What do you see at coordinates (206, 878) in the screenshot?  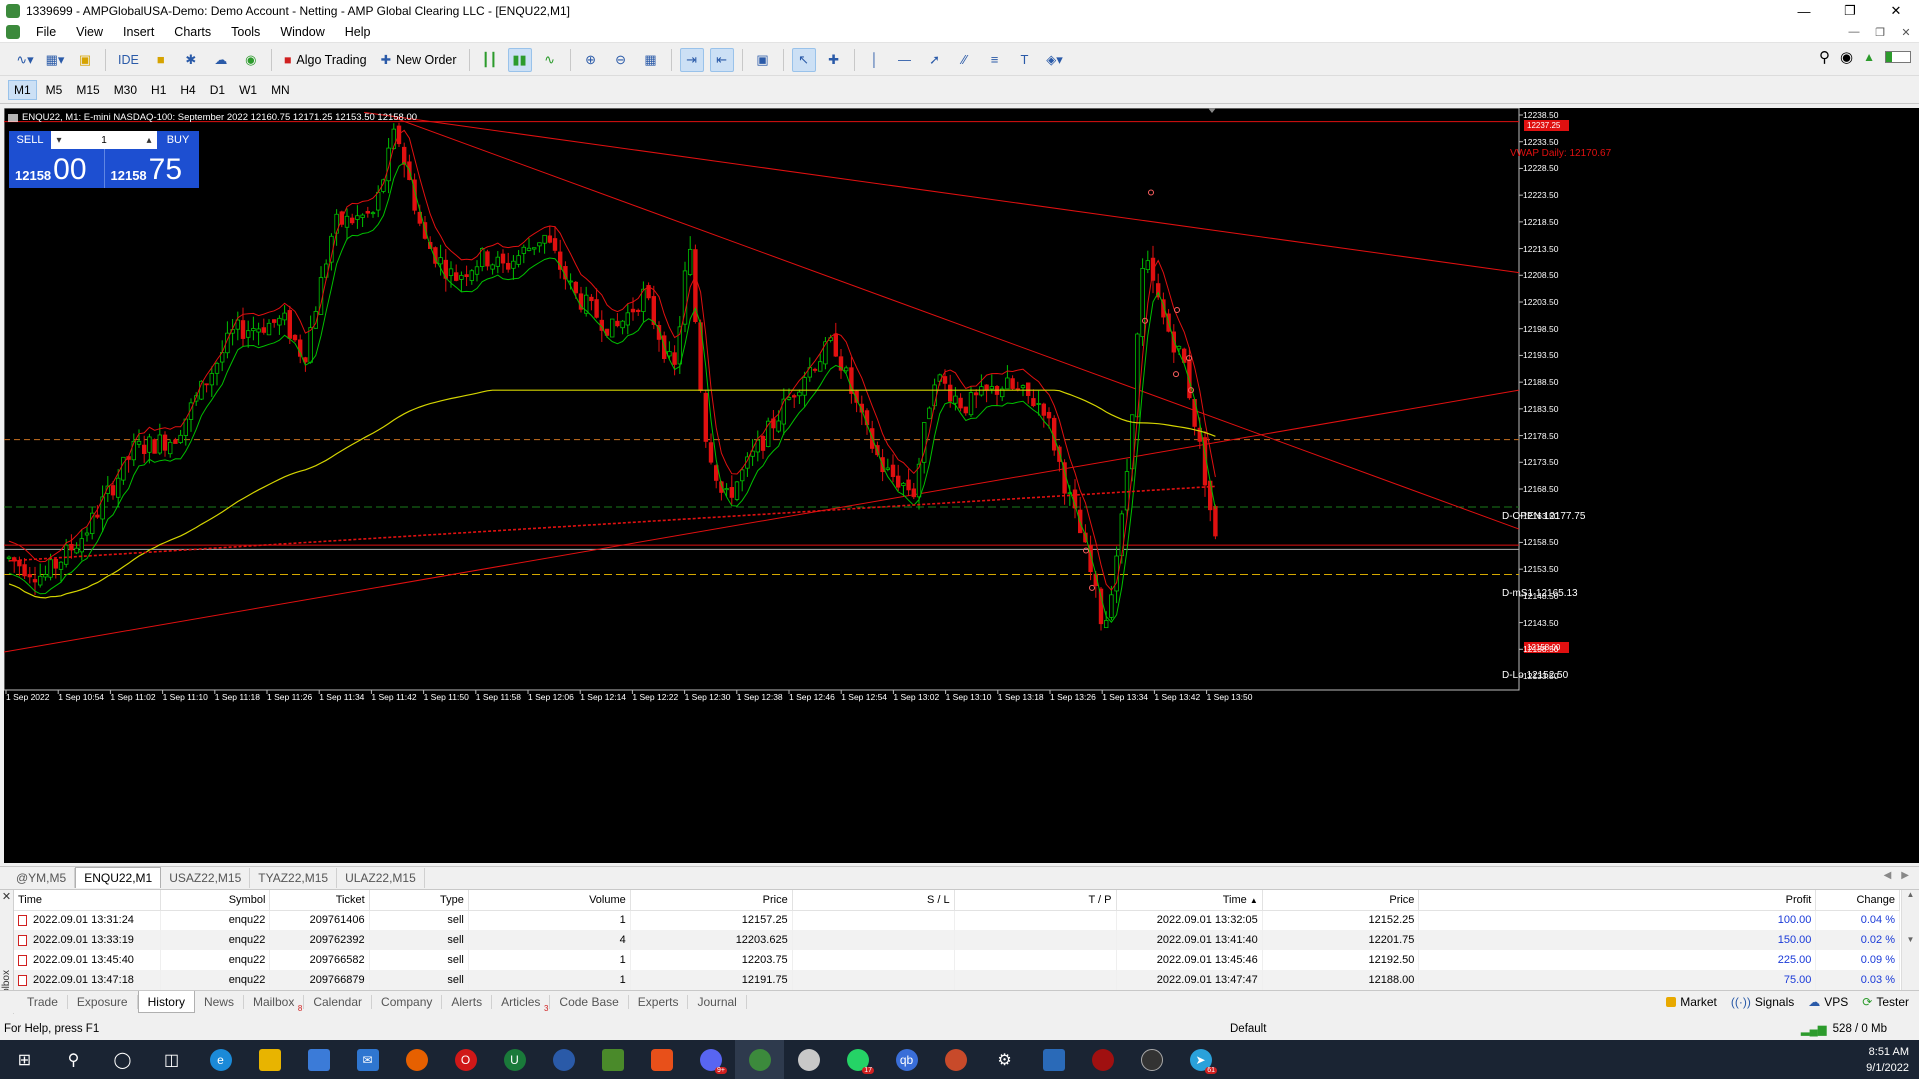 I see `chart-tab: USAZ22,M15` at bounding box center [206, 878].